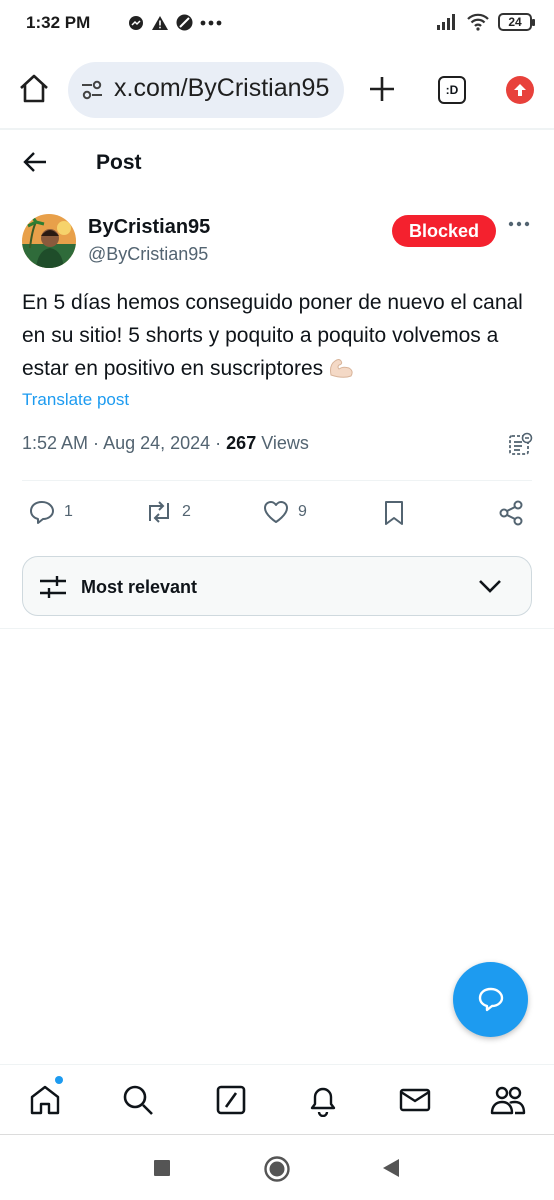 The width and height of the screenshot is (554, 1200). I want to click on nav-grok, so click(231, 1100).